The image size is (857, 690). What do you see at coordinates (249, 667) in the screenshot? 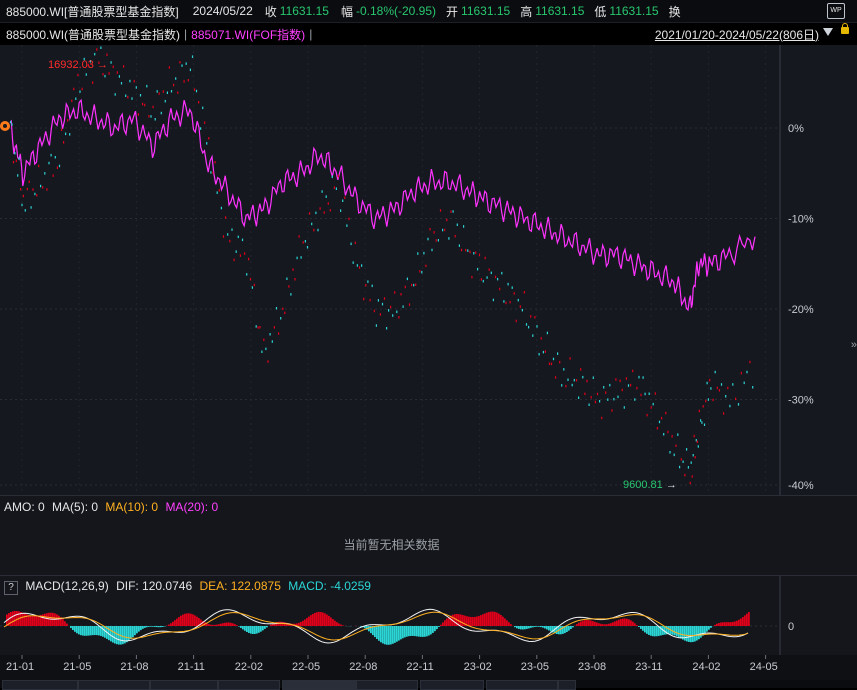
I see `x-tick-label: 22-02` at bounding box center [249, 667].